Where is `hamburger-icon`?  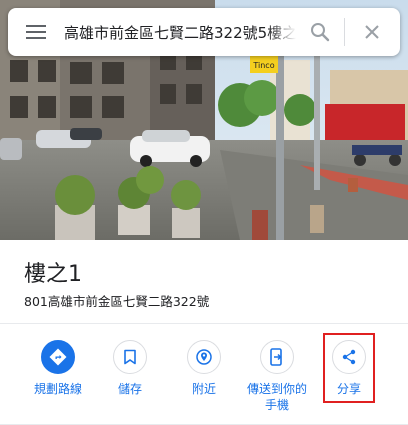
hamburger-icon is located at coordinates (36, 32).